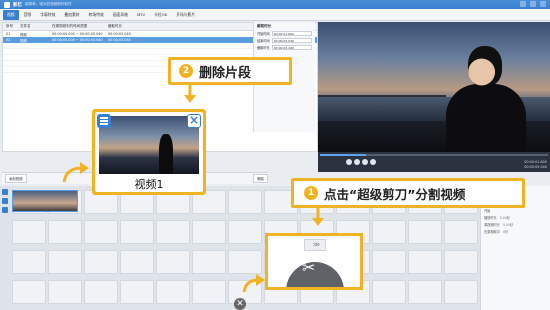  Describe the element at coordinates (120, 15) in the screenshot. I see `tab-style: 画面风格` at that location.